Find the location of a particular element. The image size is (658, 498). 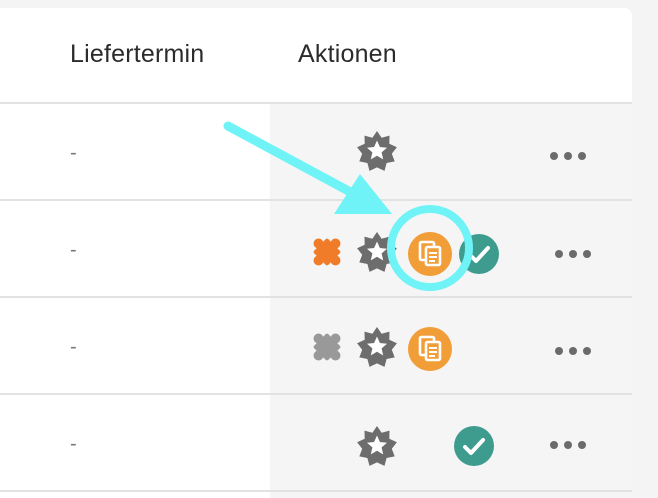

column-header-liefertermin: Liefertermin is located at coordinates (137, 54).